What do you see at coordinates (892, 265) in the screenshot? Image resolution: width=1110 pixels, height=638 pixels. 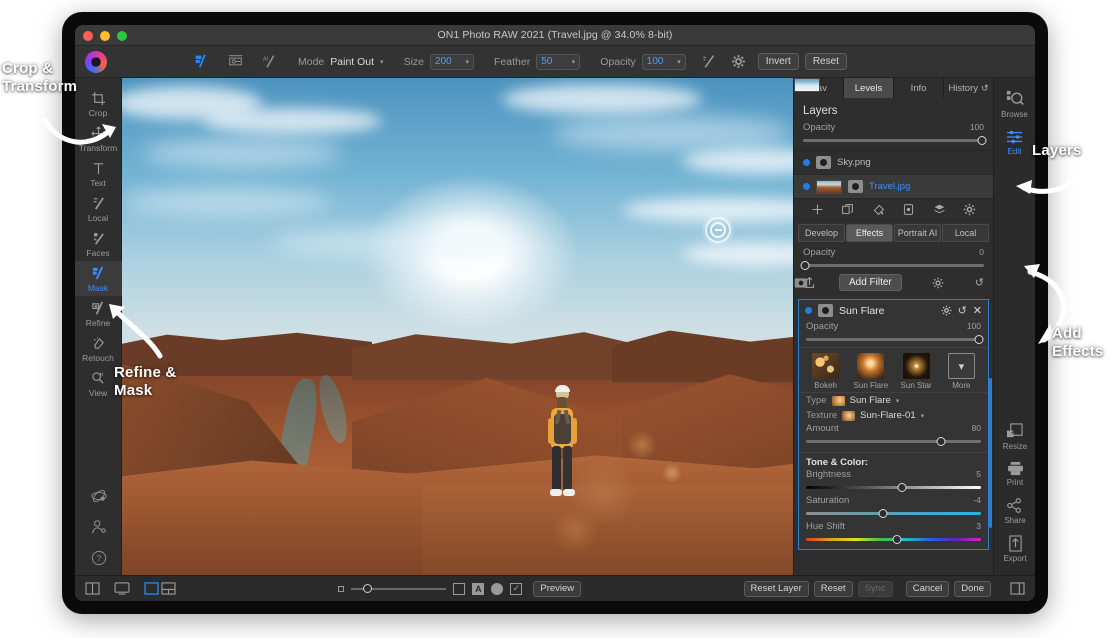 I see `module-opacity-track` at bounding box center [892, 265].